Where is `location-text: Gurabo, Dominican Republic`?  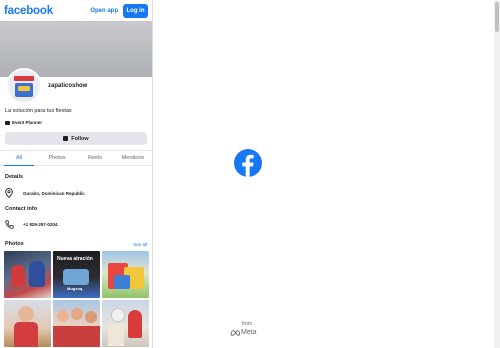
location-text: Gurabo, Dominican Republic is located at coordinates (54, 193).